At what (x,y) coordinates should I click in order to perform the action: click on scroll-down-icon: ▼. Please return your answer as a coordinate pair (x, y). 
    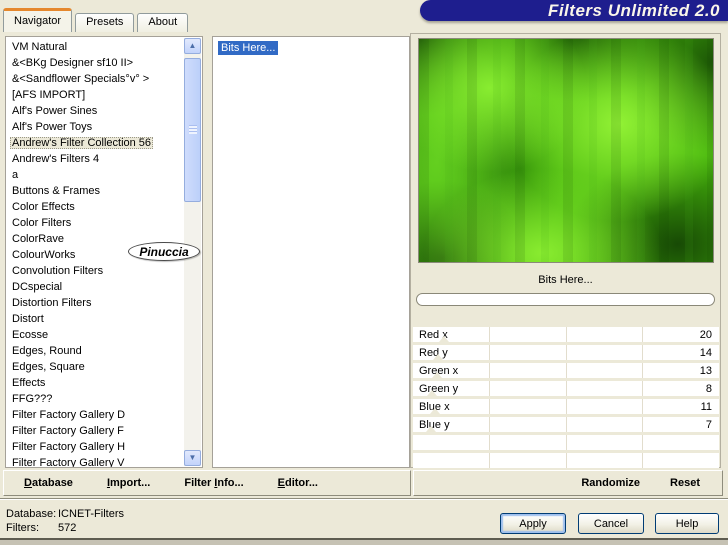
    Looking at the image, I should click on (192, 457).